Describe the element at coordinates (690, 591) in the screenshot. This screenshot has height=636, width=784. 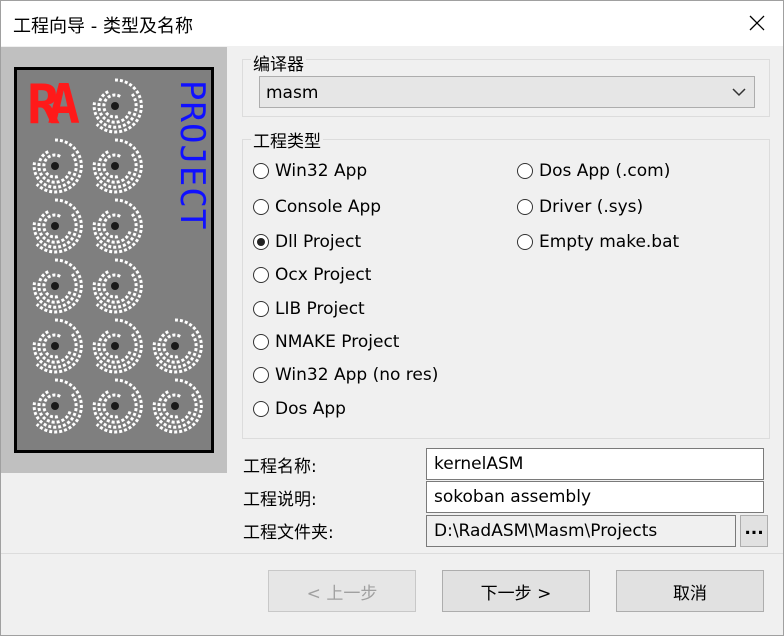
I see `cancel-button: 取消` at that location.